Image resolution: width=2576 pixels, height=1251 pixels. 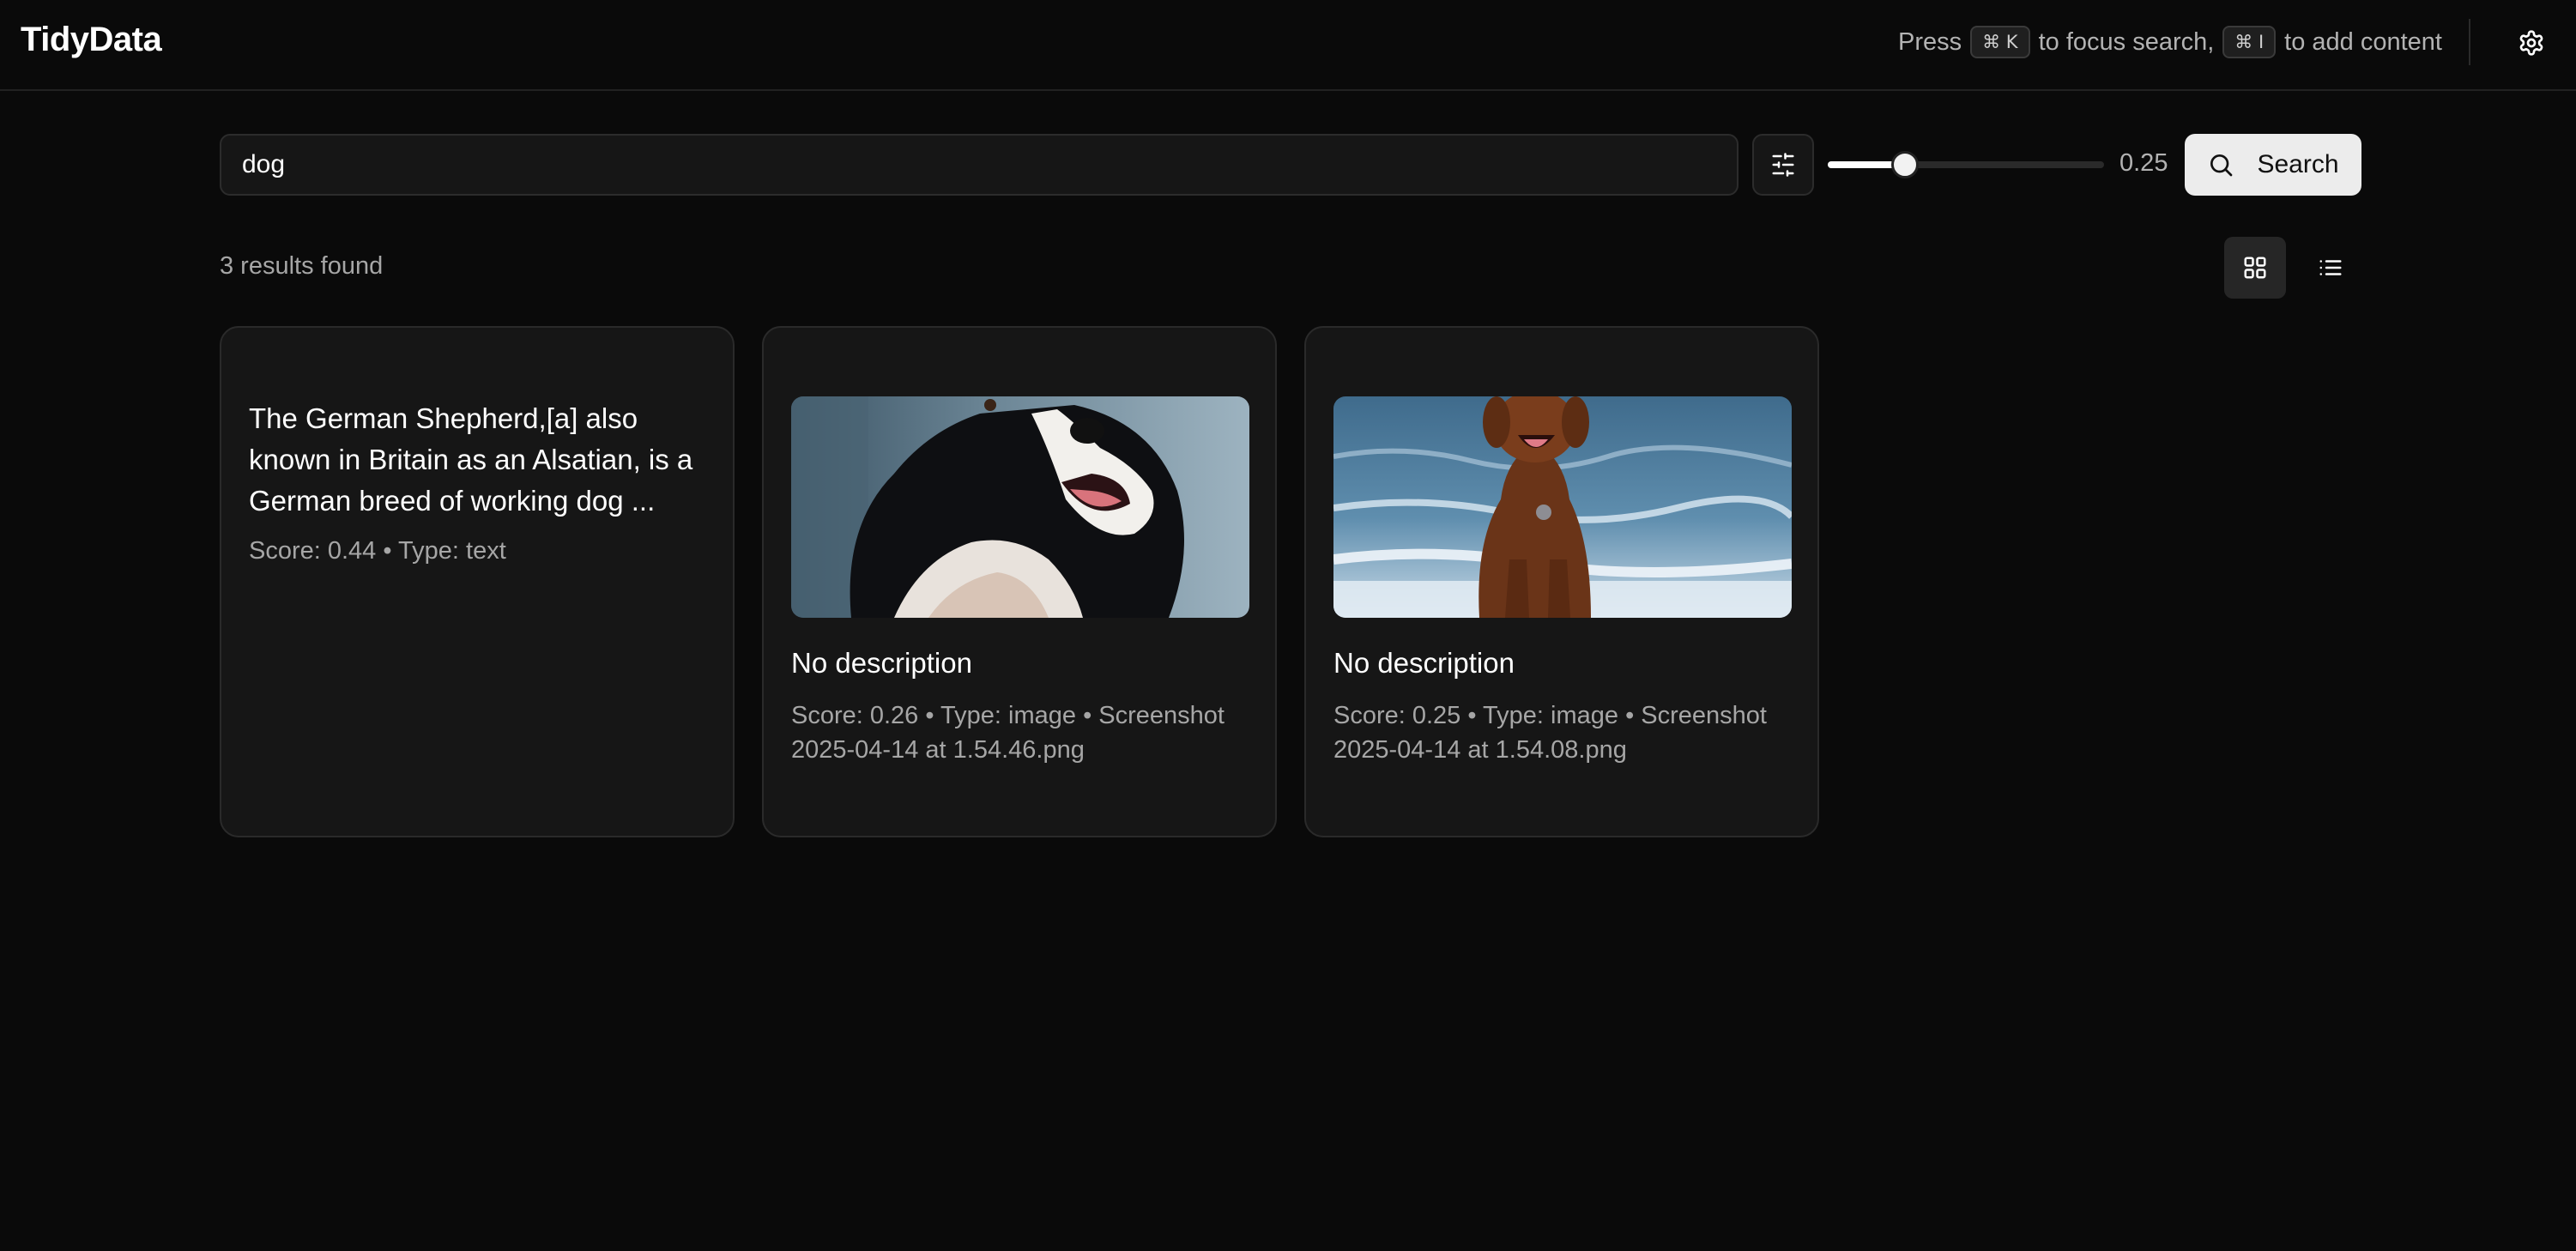 I want to click on results-count: 3 results found, so click(x=302, y=266).